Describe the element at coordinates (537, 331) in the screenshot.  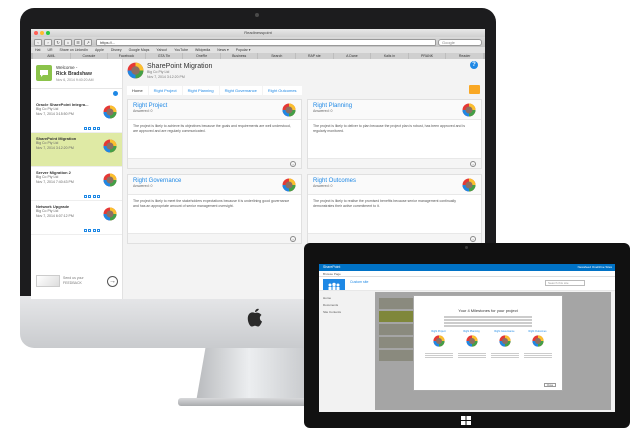
I see `milestone-label: Right Outcomes` at that location.